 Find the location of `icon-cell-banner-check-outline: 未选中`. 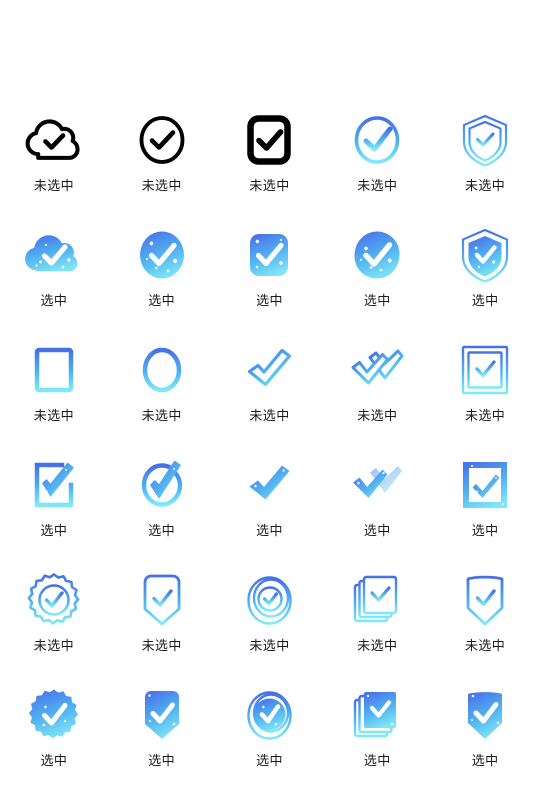

icon-cell-banner-check-outline: 未选中 is located at coordinates (162, 625).